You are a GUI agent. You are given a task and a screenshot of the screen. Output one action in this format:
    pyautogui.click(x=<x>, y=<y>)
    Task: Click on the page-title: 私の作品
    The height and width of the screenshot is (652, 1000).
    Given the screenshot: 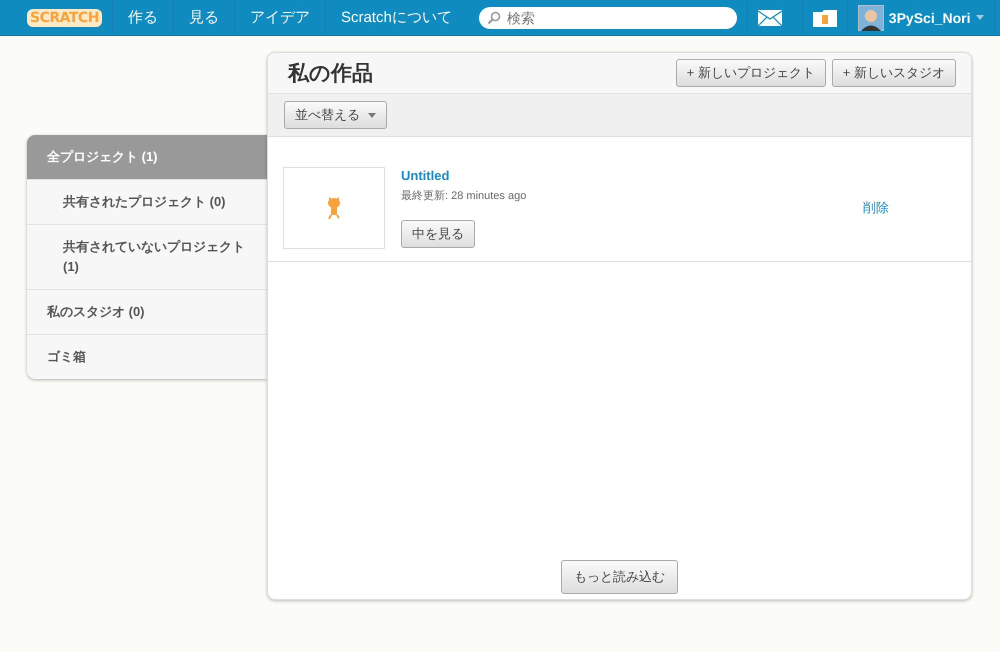 What is the action you would take?
    pyautogui.click(x=330, y=74)
    